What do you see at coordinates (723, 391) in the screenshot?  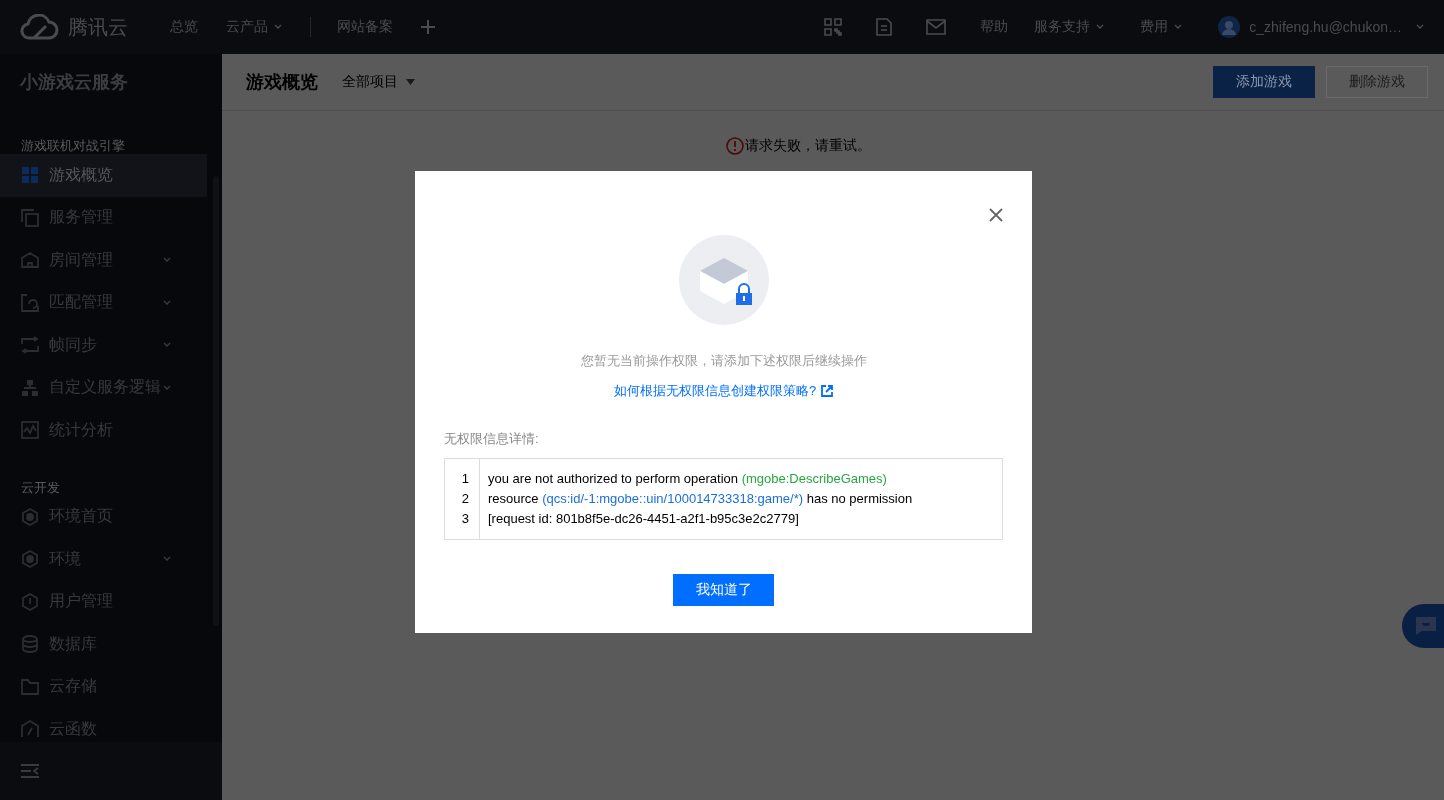 I see `help-link: 如何根据无权限信息创建权限策略?` at bounding box center [723, 391].